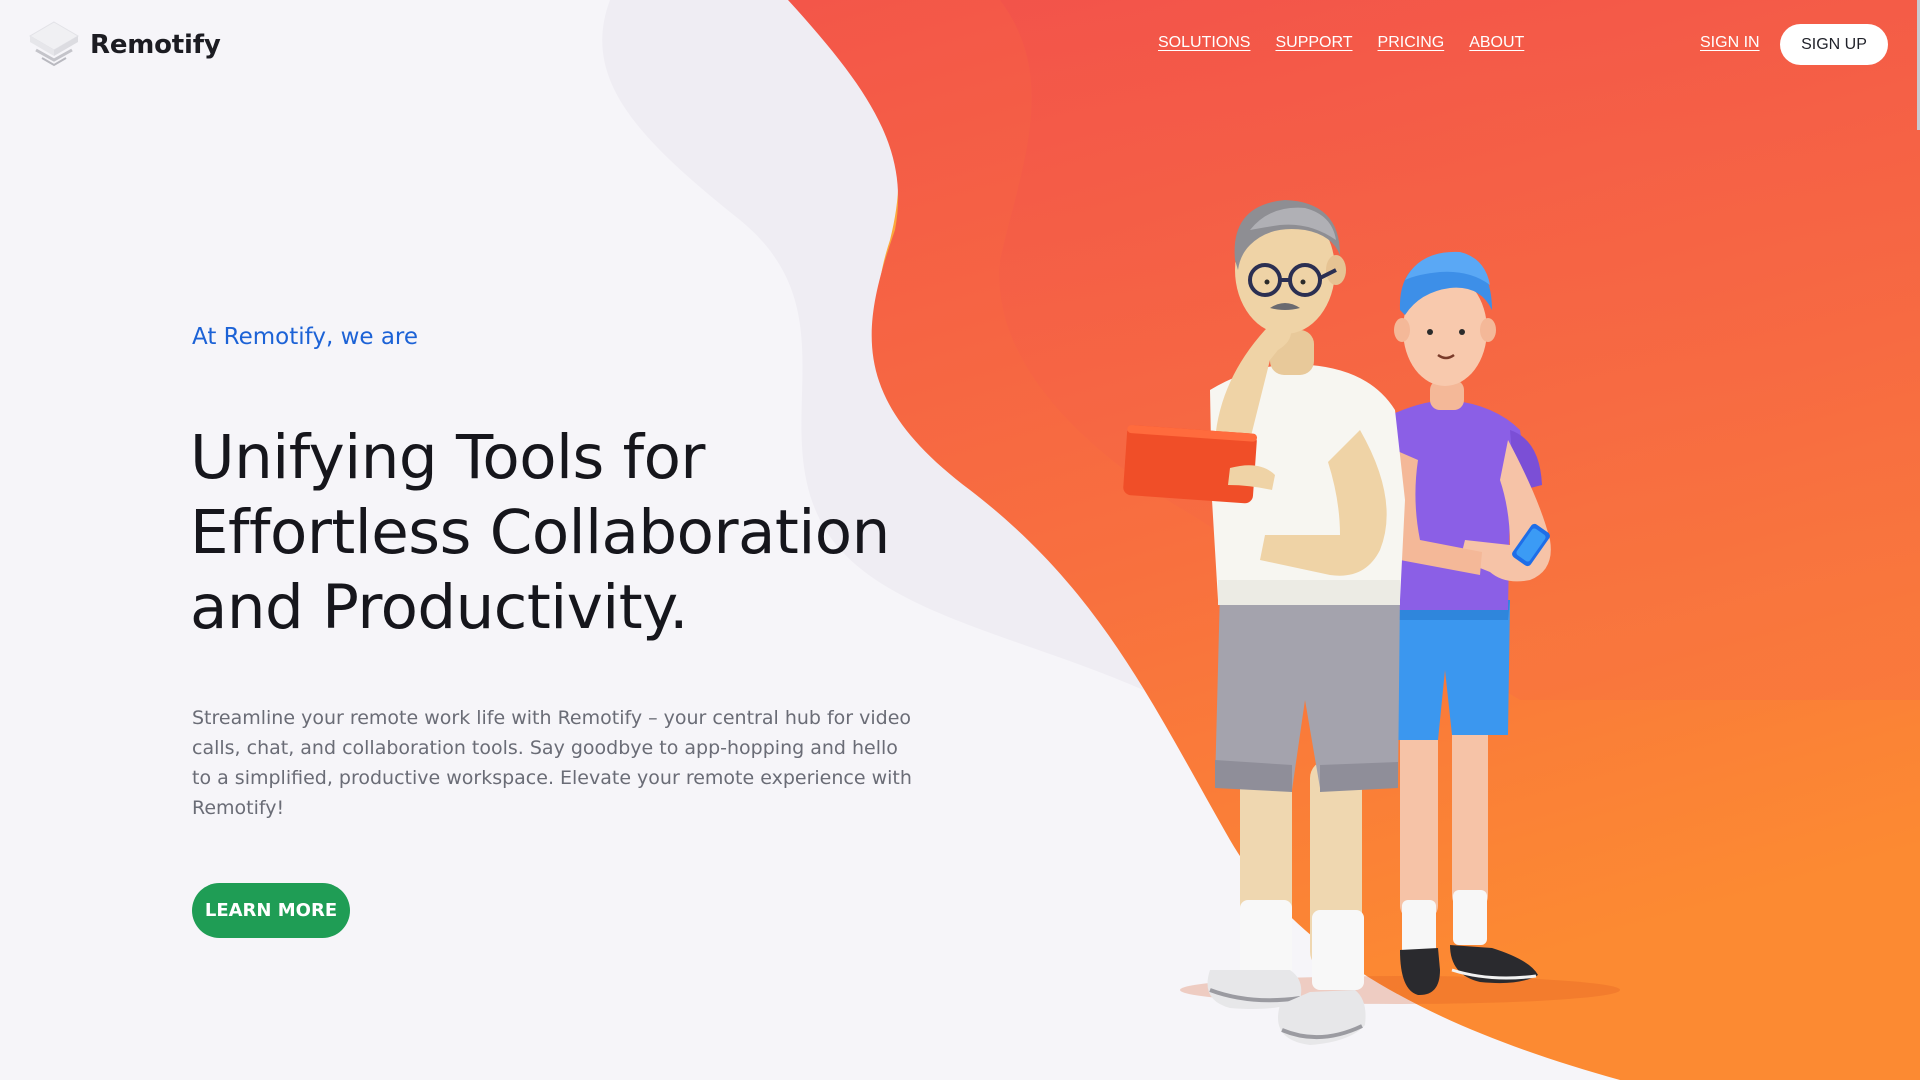  Describe the element at coordinates (439, 607) in the screenshot. I see `headline-line-3: and Productivity.` at that location.